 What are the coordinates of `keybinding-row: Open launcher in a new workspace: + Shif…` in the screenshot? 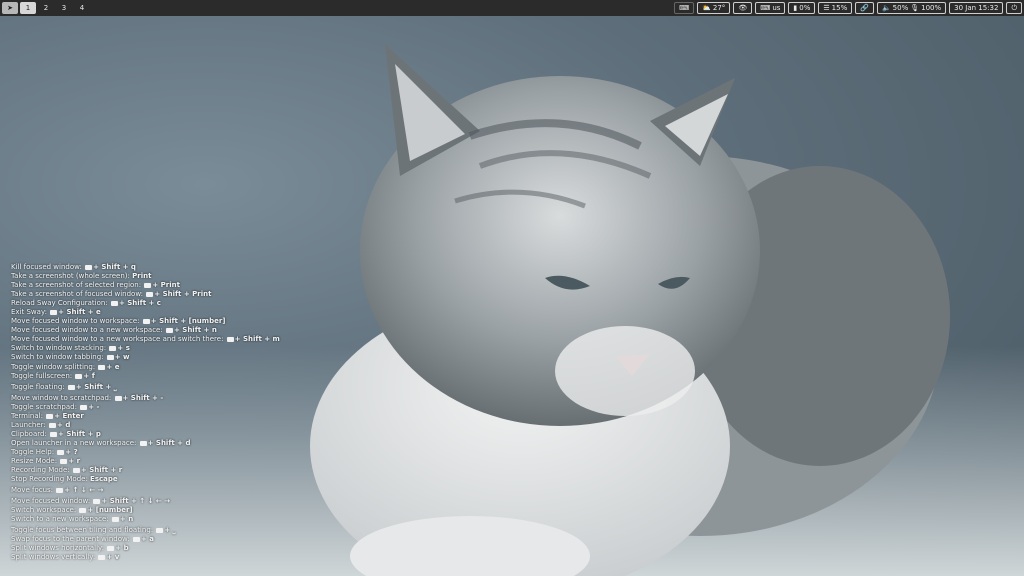 It's located at (145, 443).